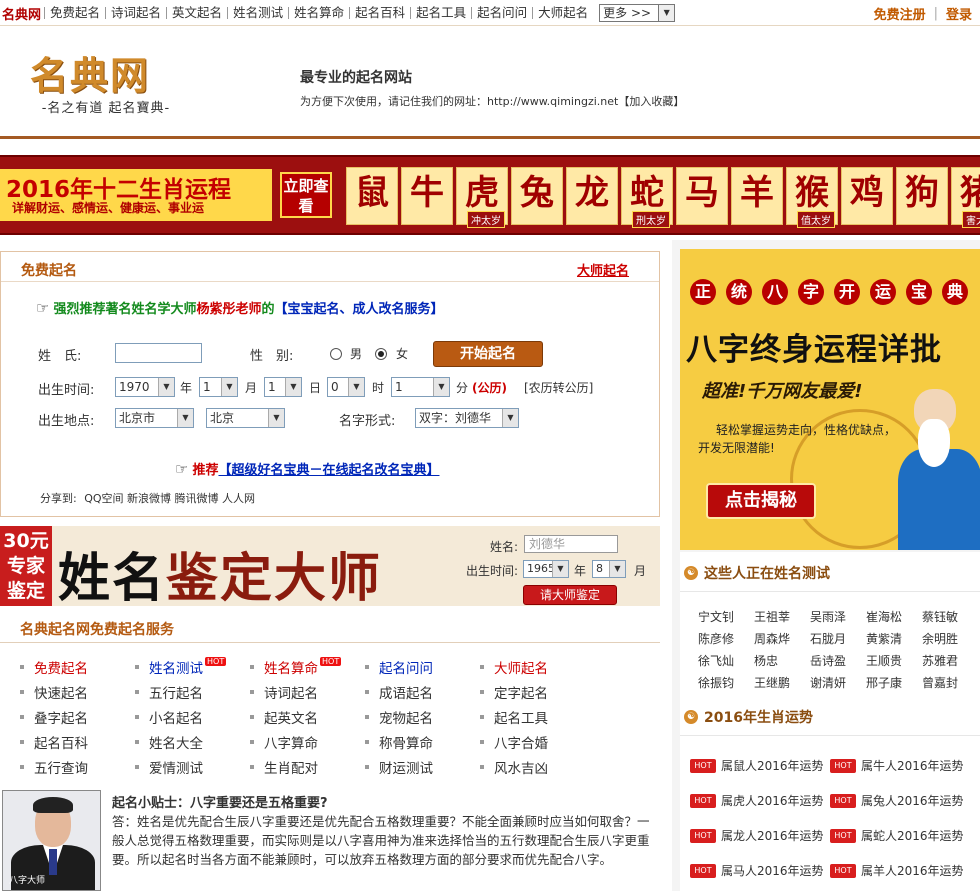 The height and width of the screenshot is (891, 980). I want to click on tip-title: 起名小贴士：八字重要还是五格重要?, so click(220, 801).